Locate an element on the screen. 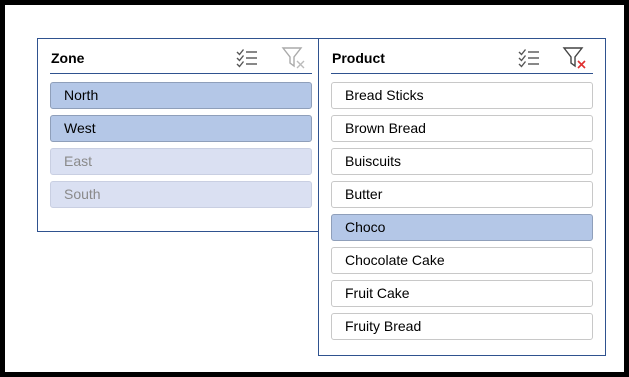 The width and height of the screenshot is (629, 377). zone-header-divider is located at coordinates (181, 73).